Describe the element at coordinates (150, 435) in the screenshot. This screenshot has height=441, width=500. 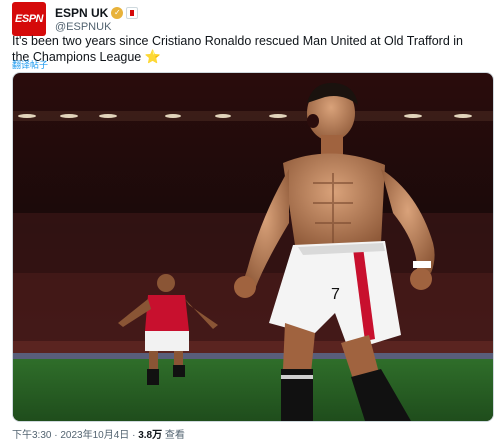
I see `views-count: 3.8万` at that location.